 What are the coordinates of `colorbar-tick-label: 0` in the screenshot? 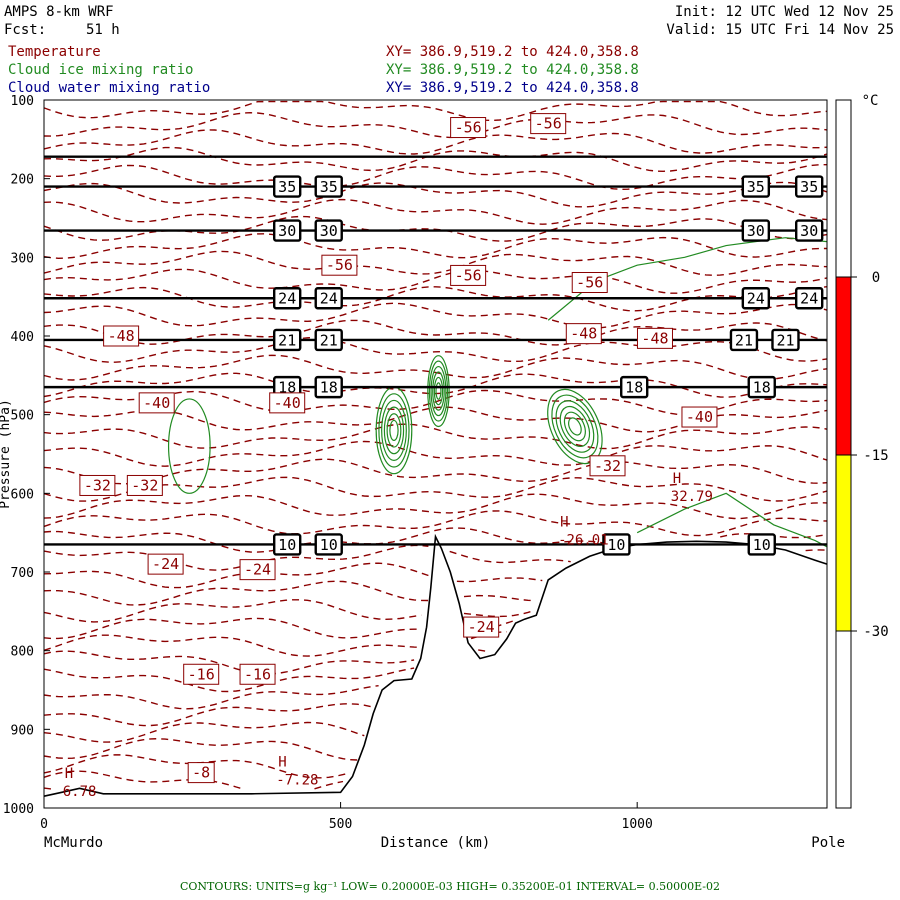 It's located at (876, 278).